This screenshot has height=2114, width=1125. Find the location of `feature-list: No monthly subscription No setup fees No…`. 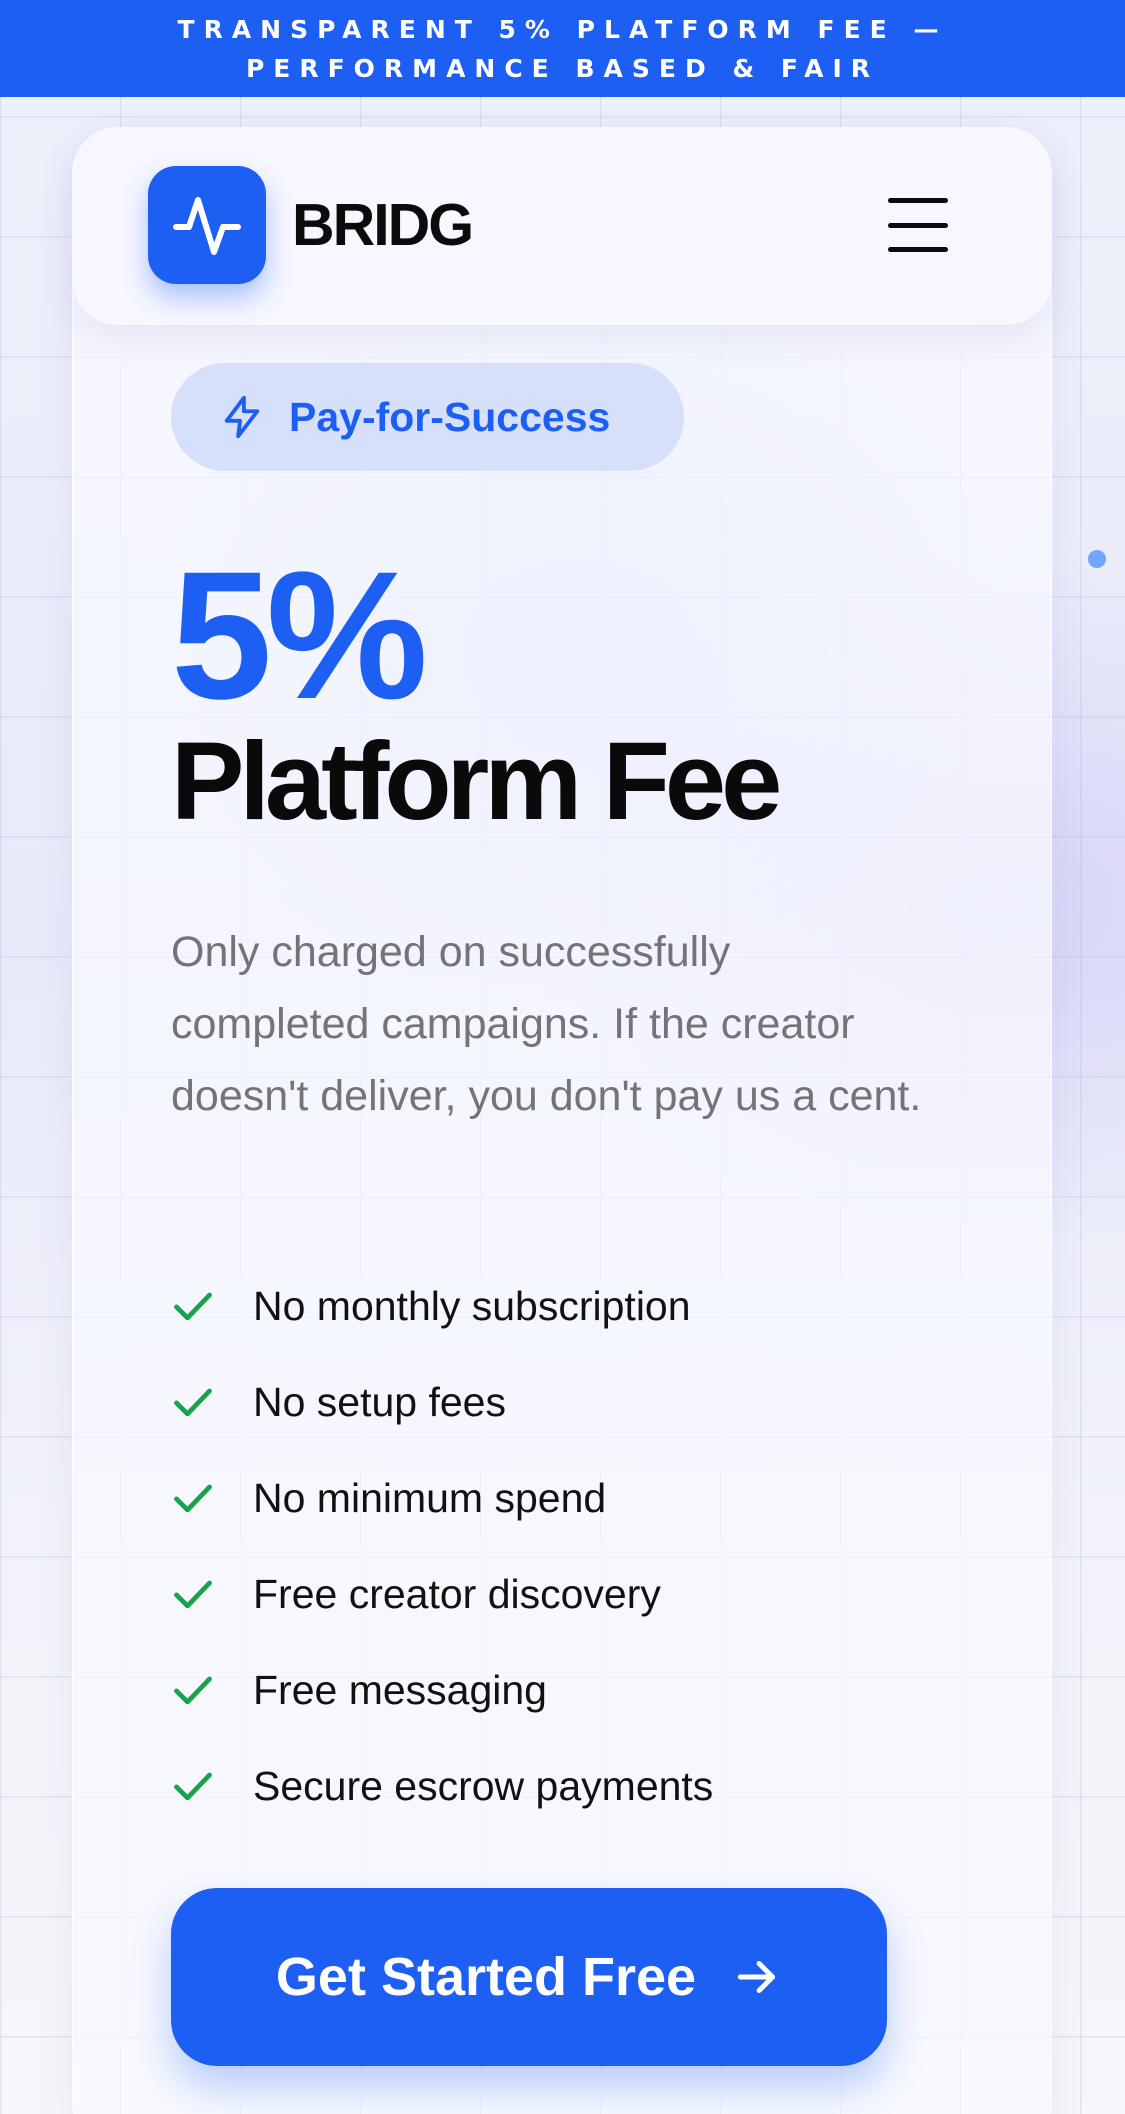

feature-list: No monthly subscription No setup fees No… is located at coordinates (442, 1546).